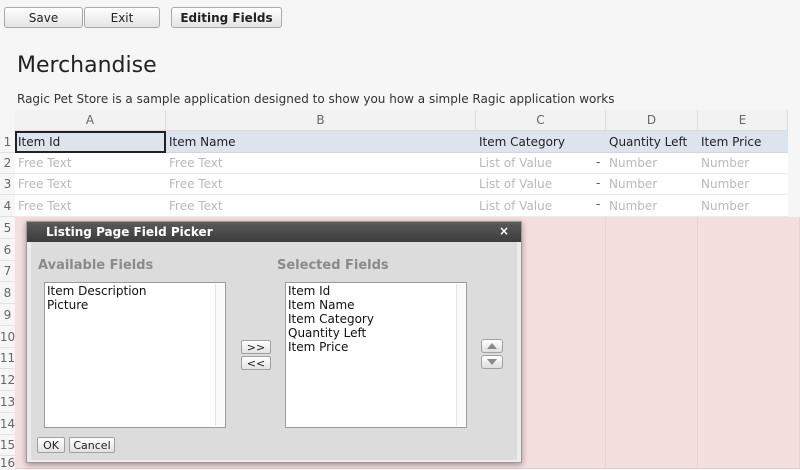 The image size is (800, 470). I want to click on exit-button: Exit, so click(122, 17).